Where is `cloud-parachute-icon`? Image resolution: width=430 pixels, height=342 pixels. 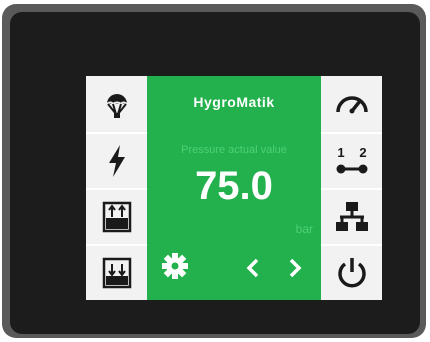
cloud-parachute-icon is located at coordinates (116, 106).